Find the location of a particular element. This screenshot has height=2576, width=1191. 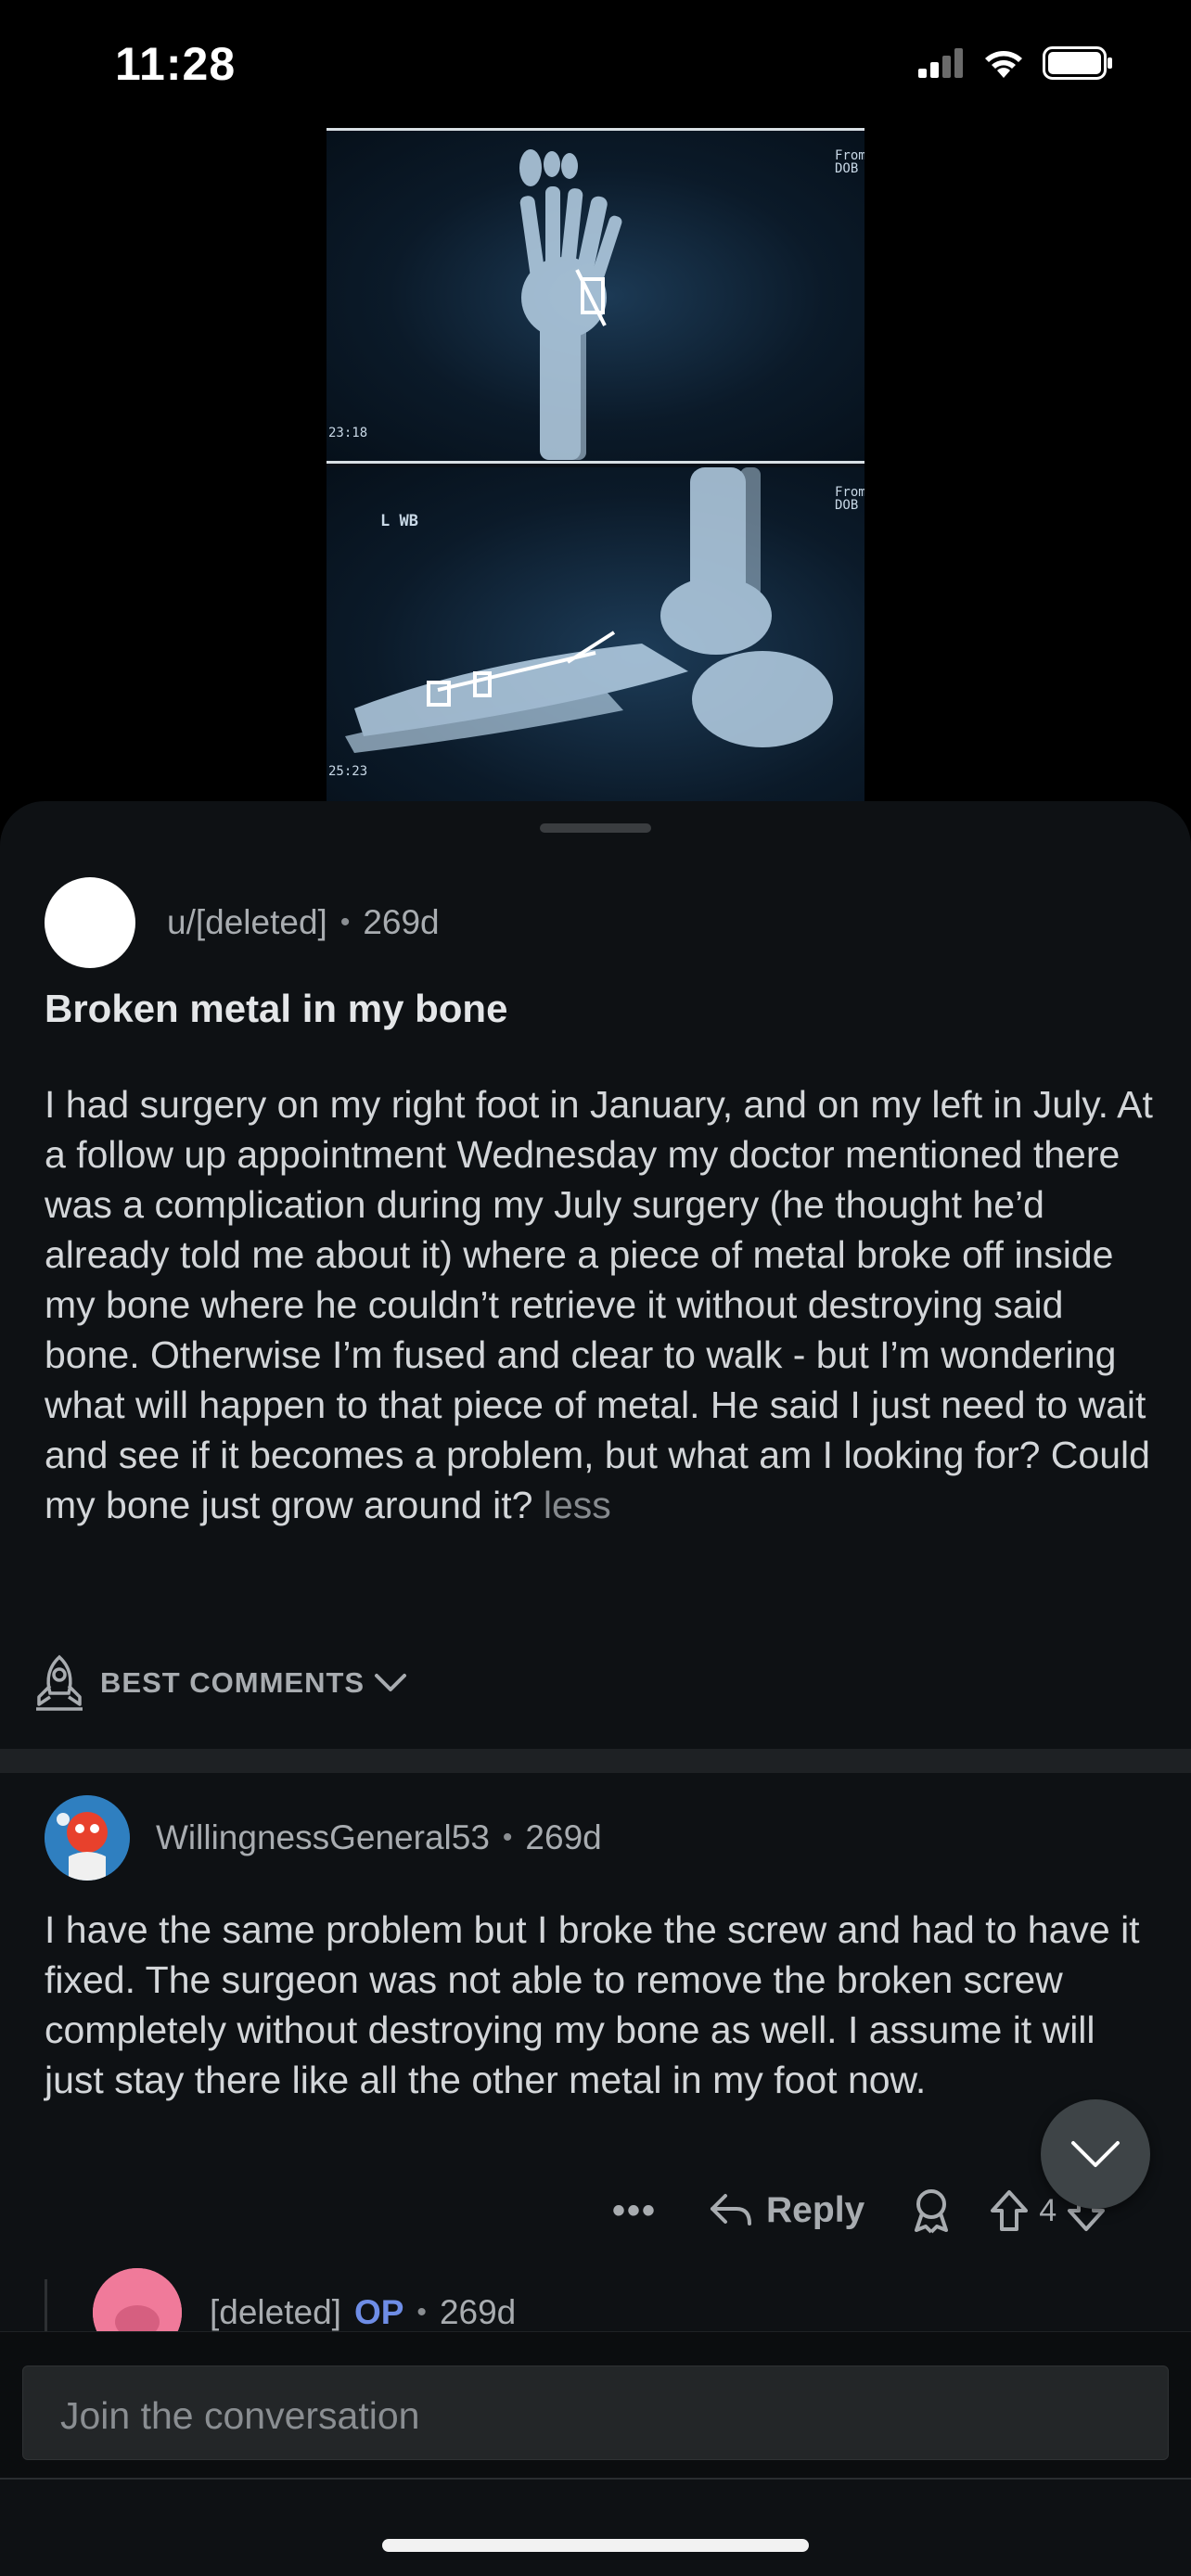

section-divider is located at coordinates (595, 1761).